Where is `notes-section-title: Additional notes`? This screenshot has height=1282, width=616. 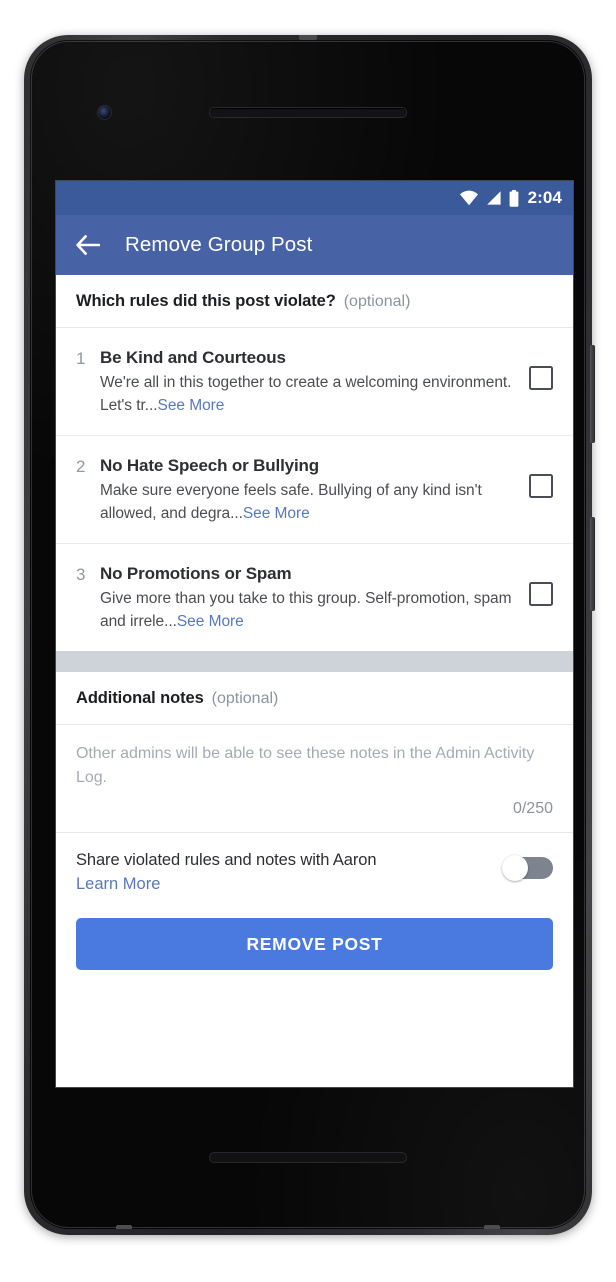
notes-section-title: Additional notes is located at coordinates (140, 698).